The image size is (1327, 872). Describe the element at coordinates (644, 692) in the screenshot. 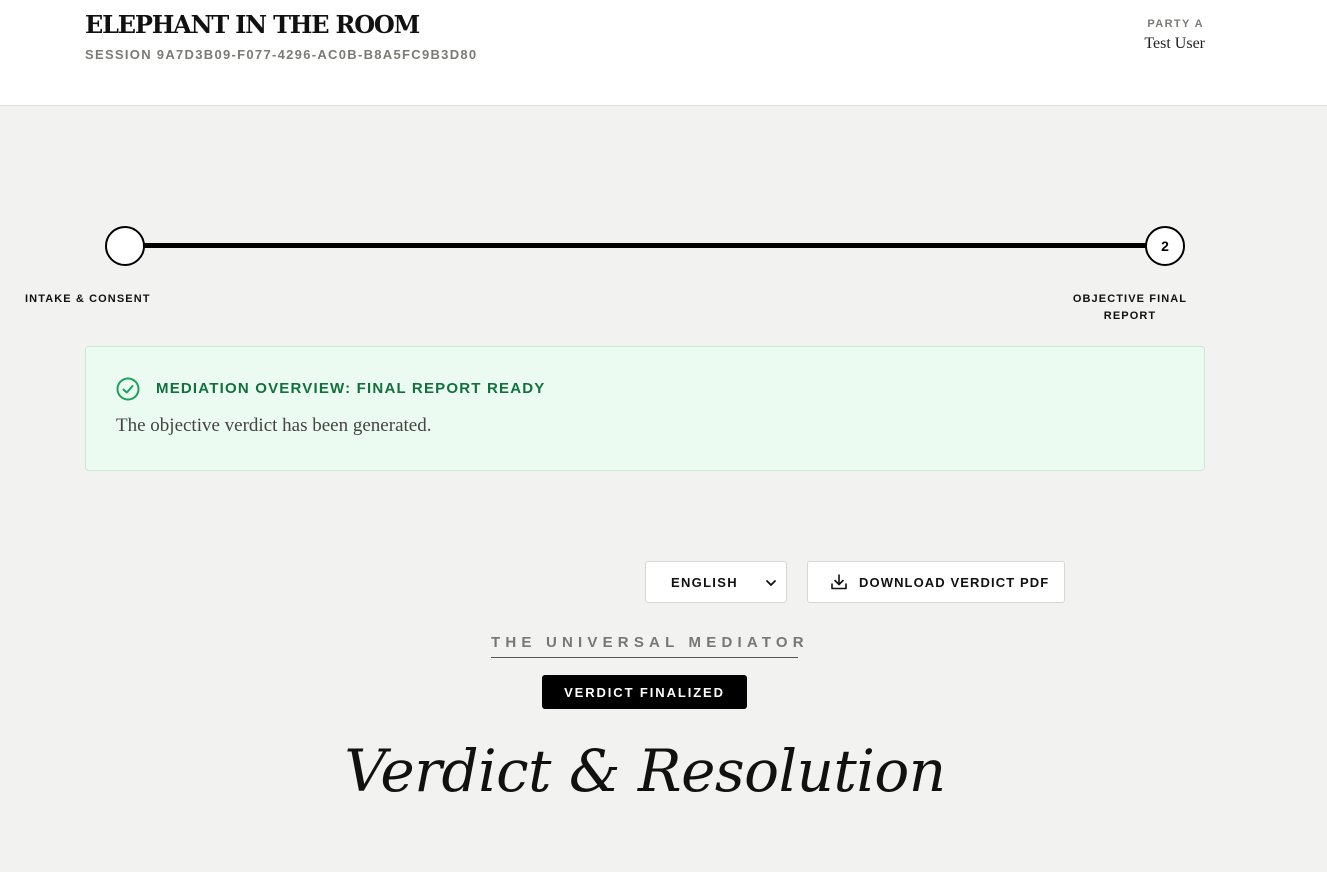

I see `verdict-status-badge: VERDICT FINALIZED` at that location.